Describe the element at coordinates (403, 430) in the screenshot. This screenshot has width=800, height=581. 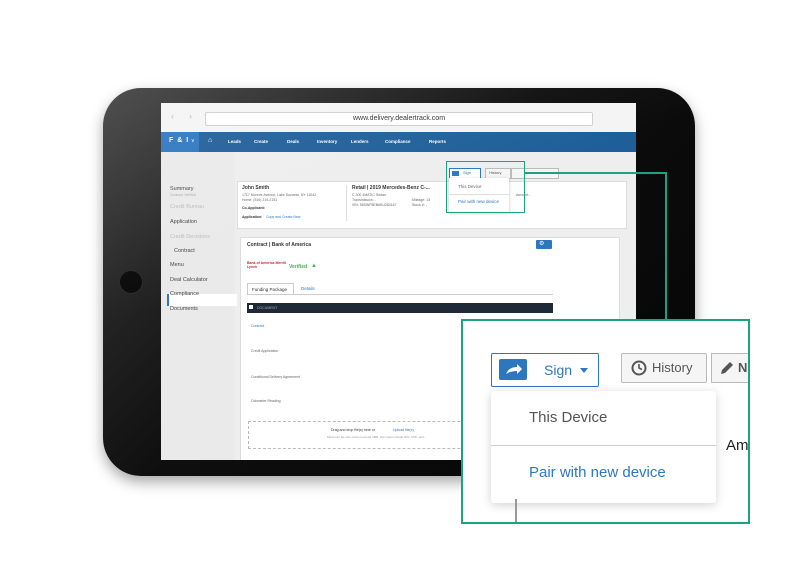
I see `upload-link: Upload file(s)` at that location.